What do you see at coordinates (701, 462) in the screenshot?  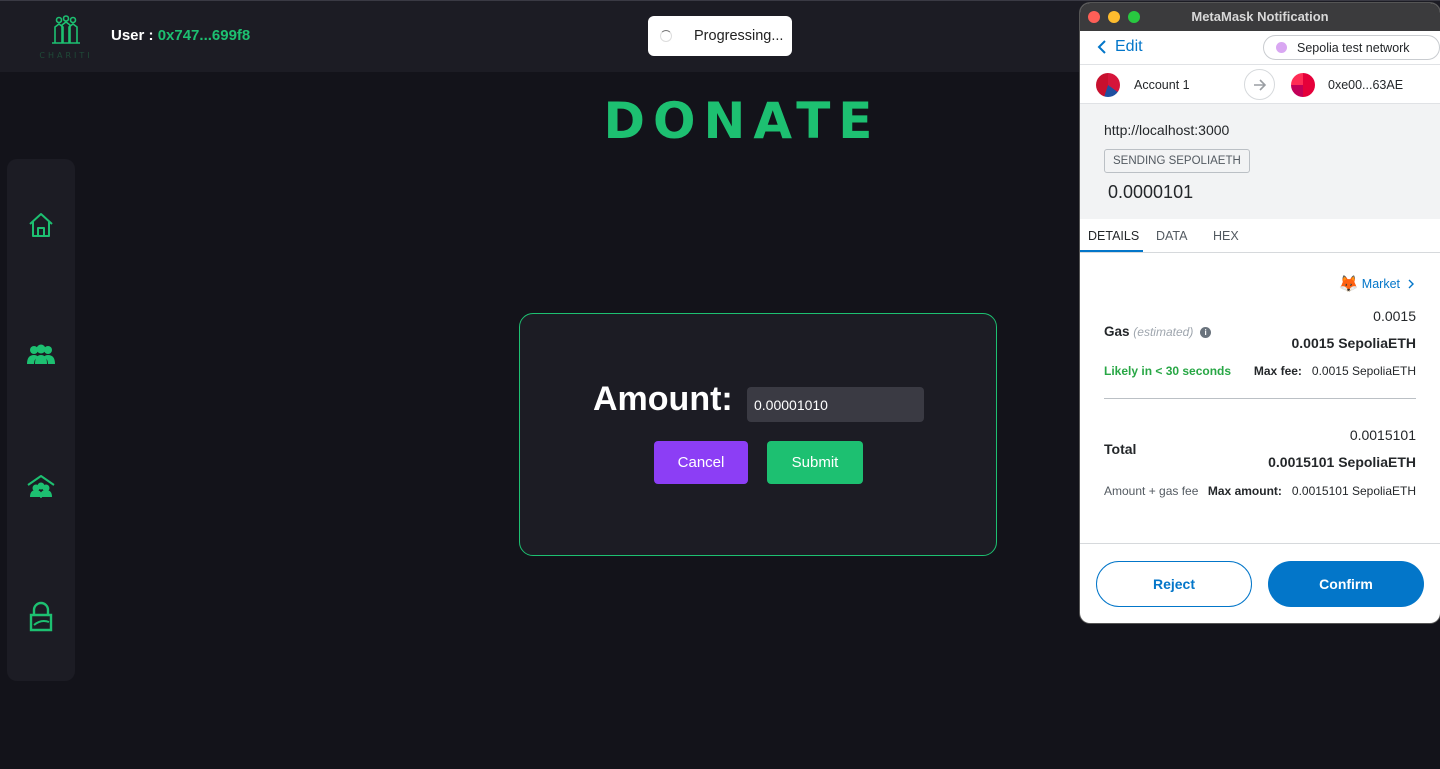 I see `cancel-button: Cancel` at bounding box center [701, 462].